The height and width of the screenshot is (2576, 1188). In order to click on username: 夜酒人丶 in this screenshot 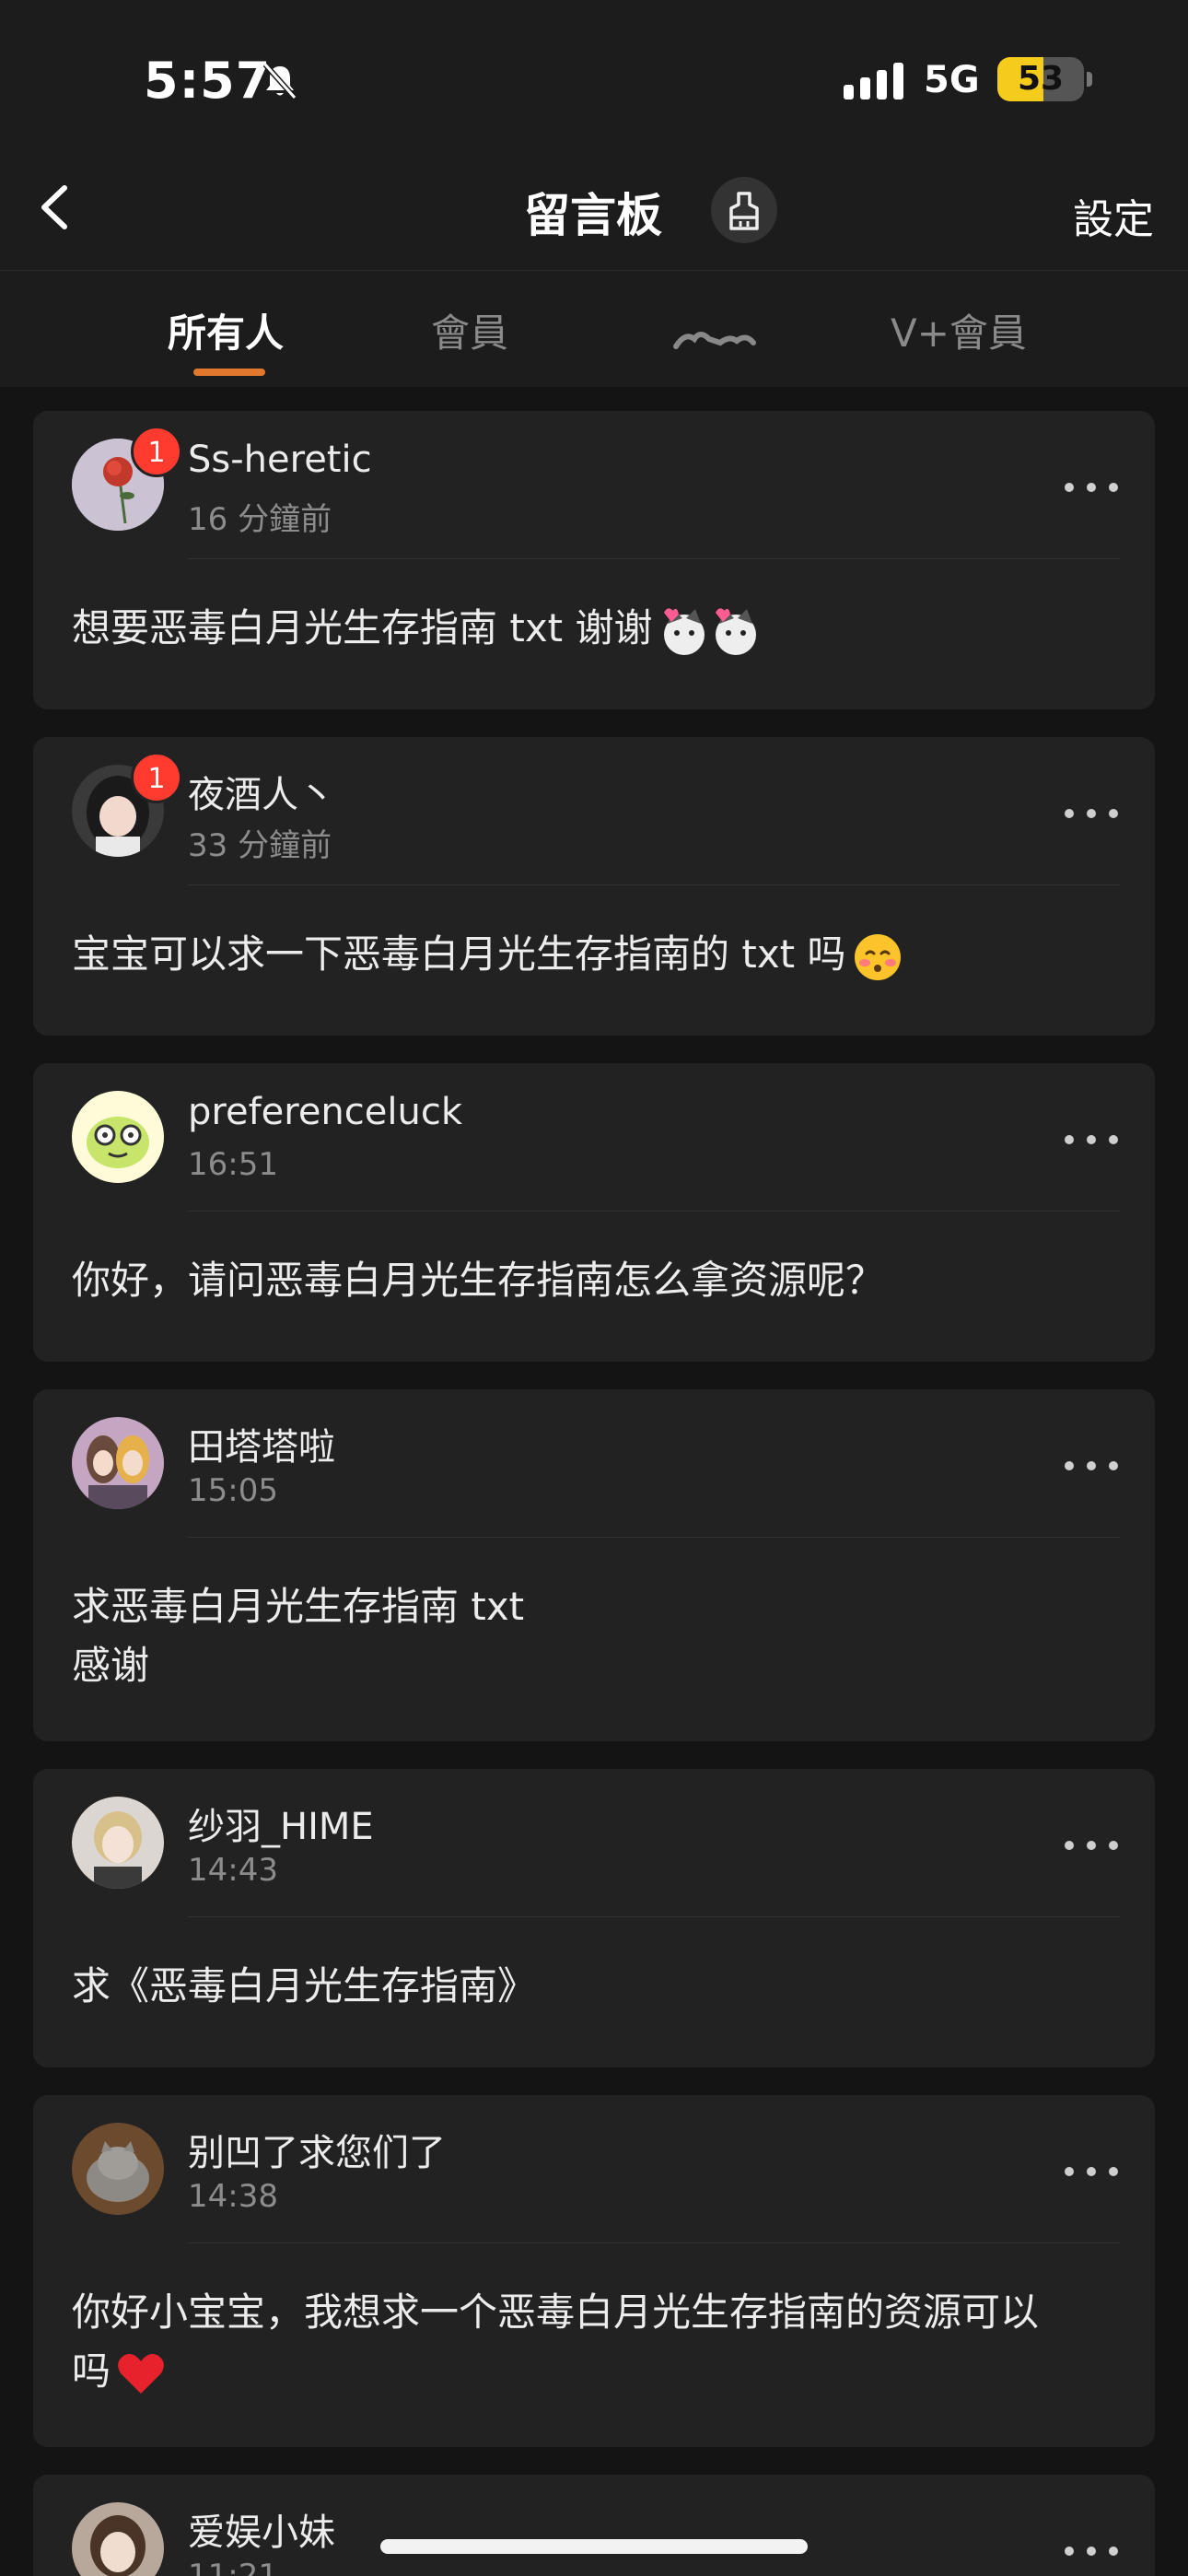, I will do `click(261, 791)`.